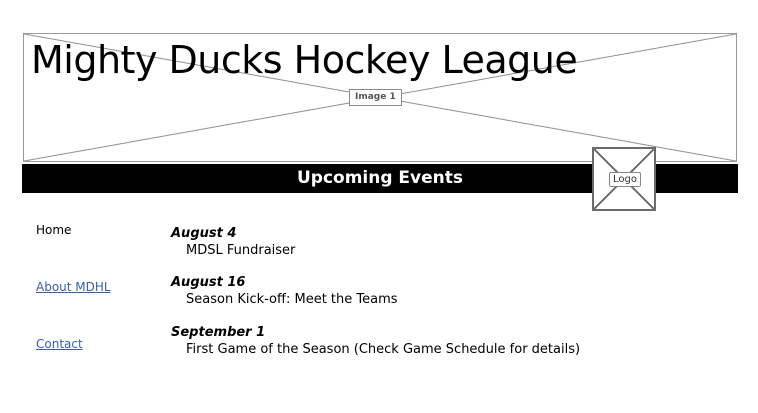  What do you see at coordinates (208, 282) in the screenshot?
I see `event-date: August 16` at bounding box center [208, 282].